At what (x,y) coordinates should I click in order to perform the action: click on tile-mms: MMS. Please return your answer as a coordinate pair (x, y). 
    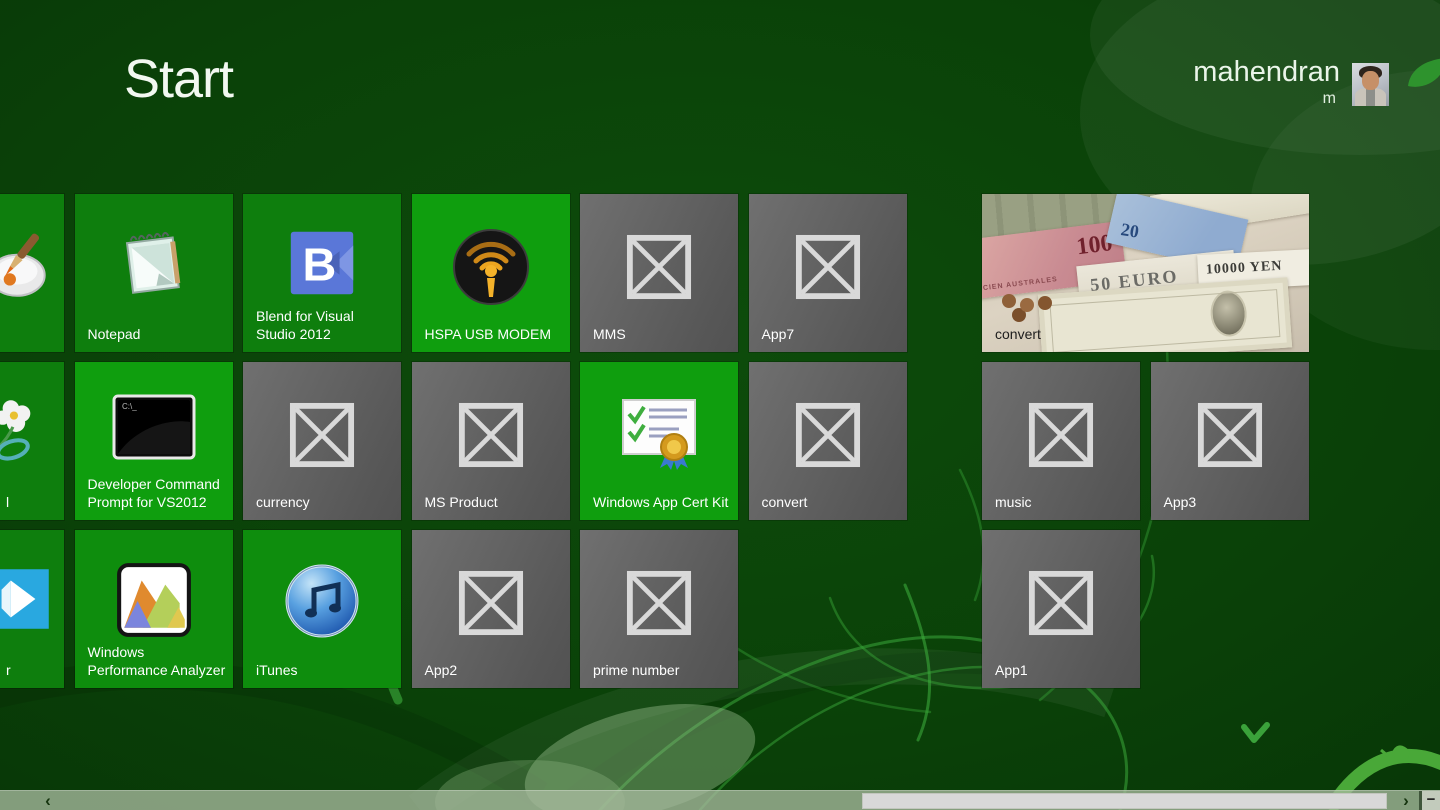
    Looking at the image, I should click on (659, 273).